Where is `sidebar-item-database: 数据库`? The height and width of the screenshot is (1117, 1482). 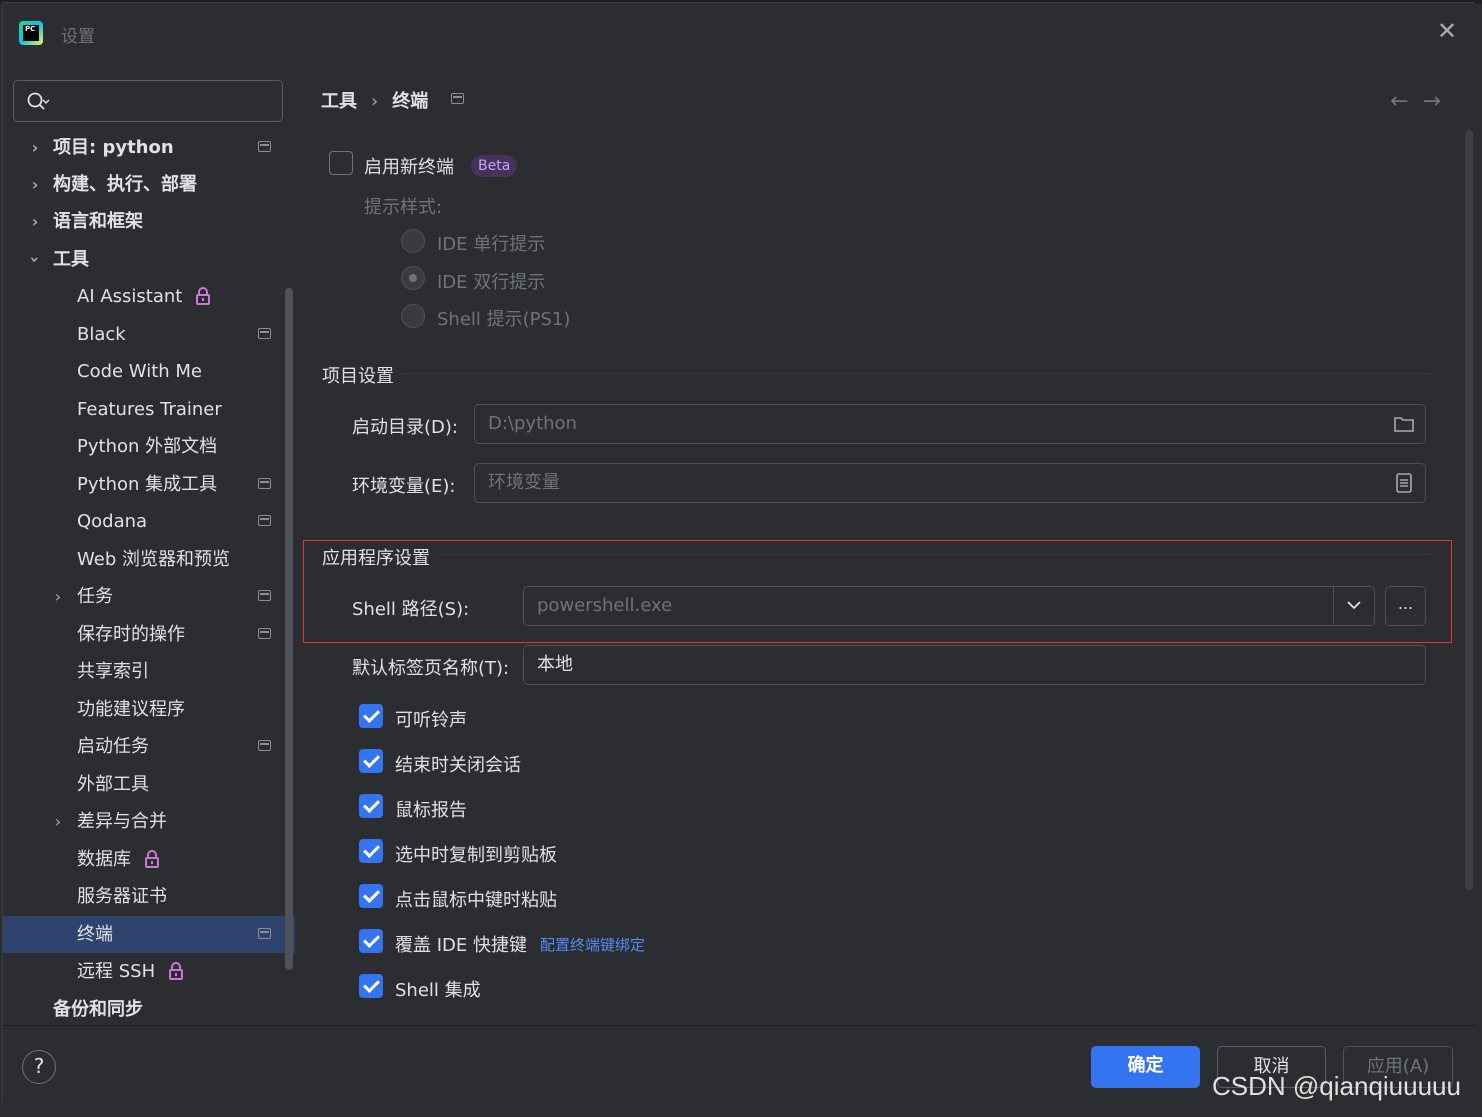 sidebar-item-database: 数据库 is located at coordinates (143, 859).